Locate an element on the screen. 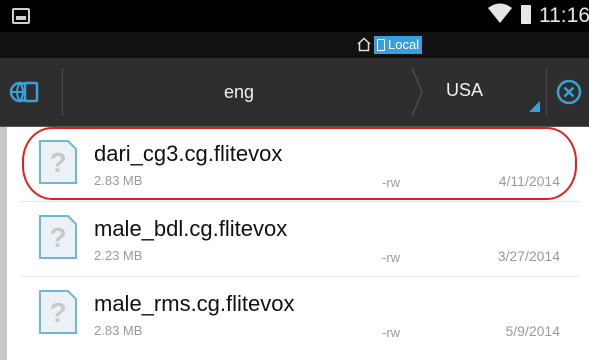  status-bar: 11:16 is located at coordinates (294, 16).